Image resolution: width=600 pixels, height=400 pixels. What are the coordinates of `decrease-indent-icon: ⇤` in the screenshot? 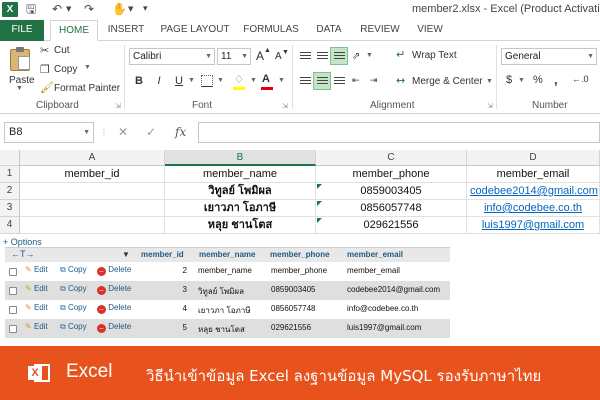 It's located at (356, 81).